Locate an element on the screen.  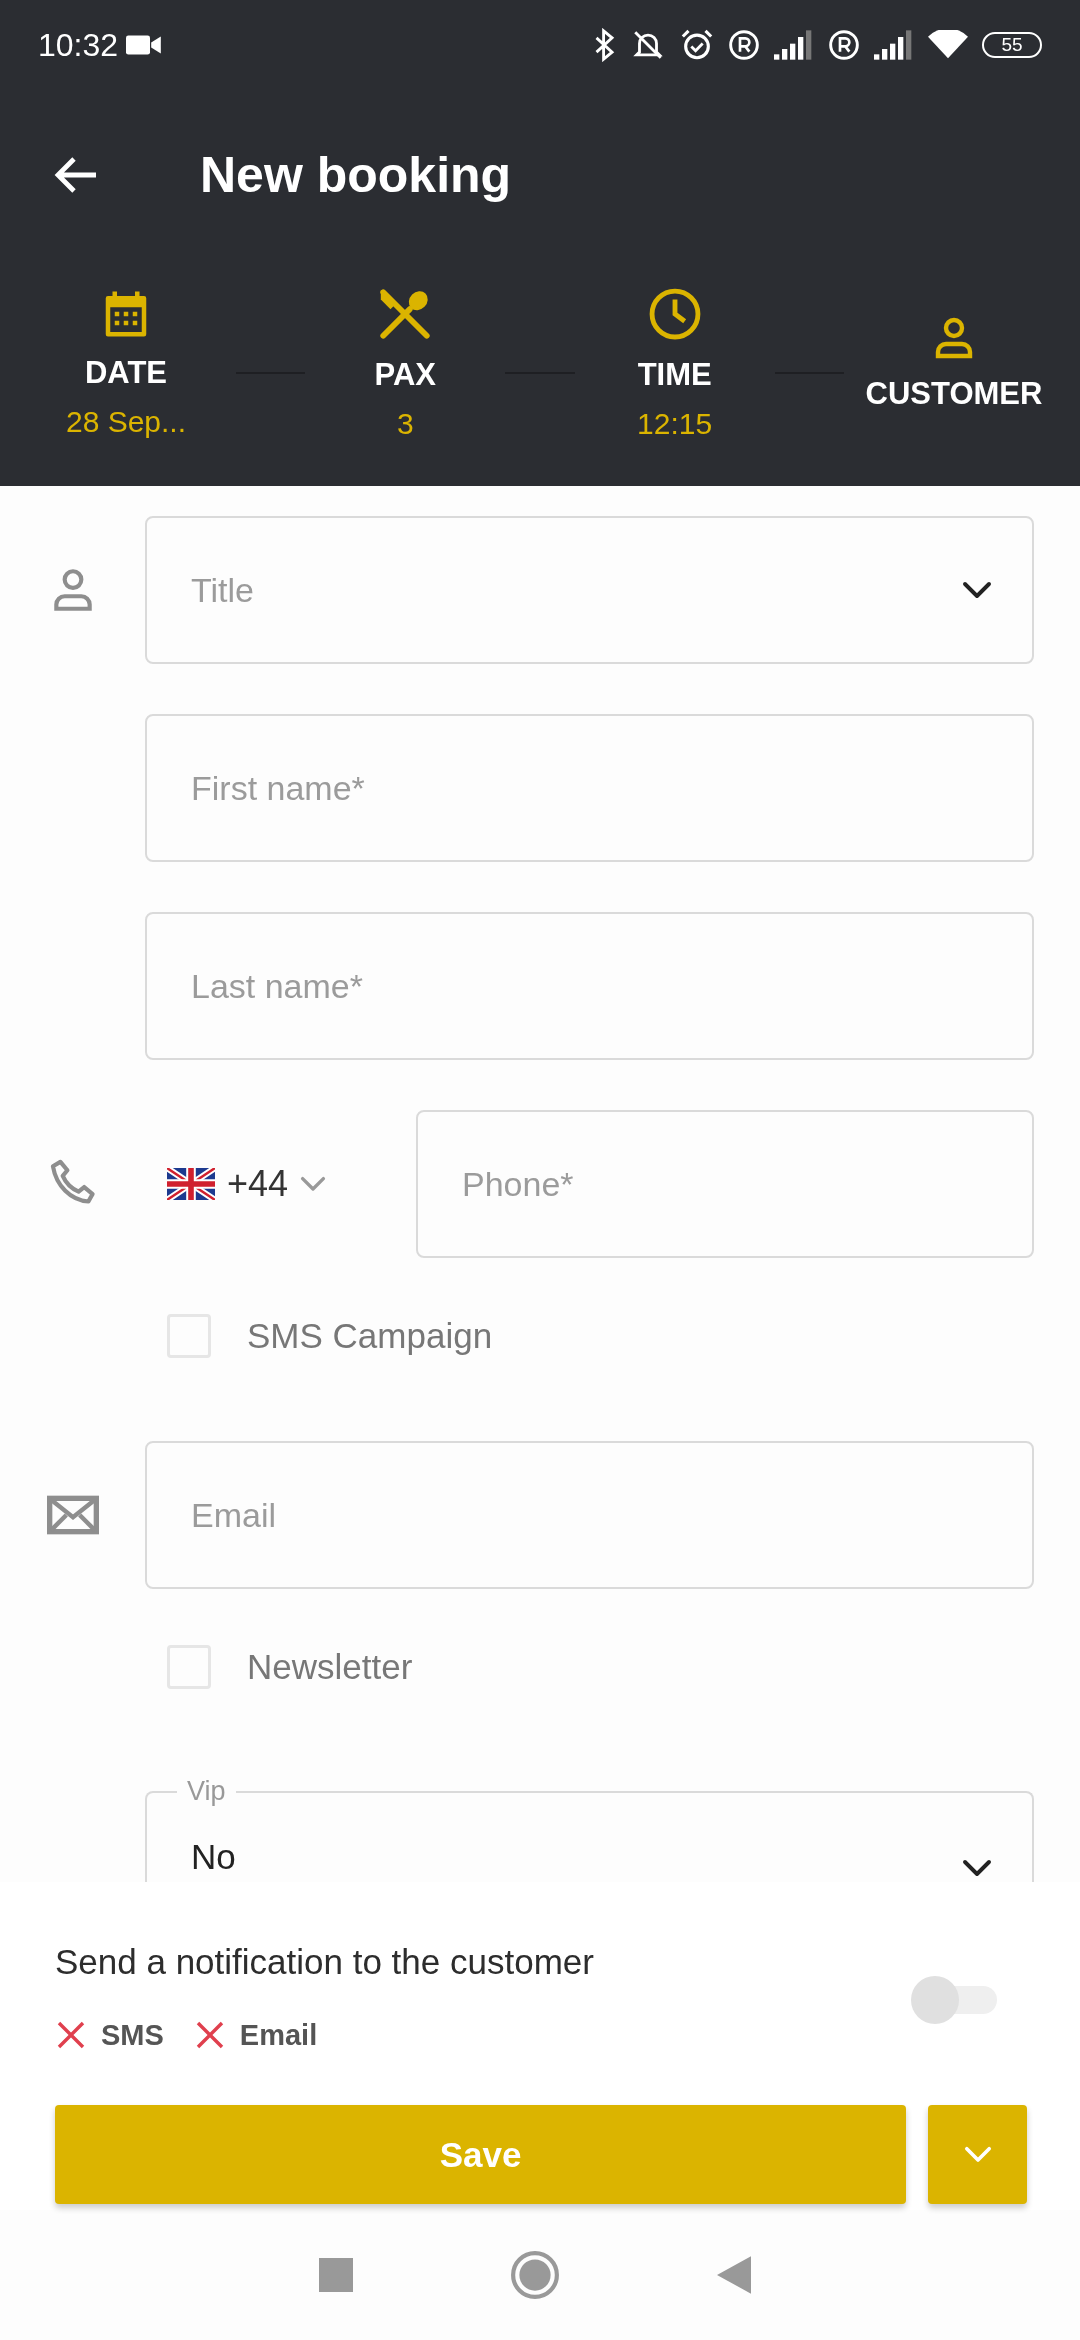
recents-icon is located at coordinates (335, 2275).